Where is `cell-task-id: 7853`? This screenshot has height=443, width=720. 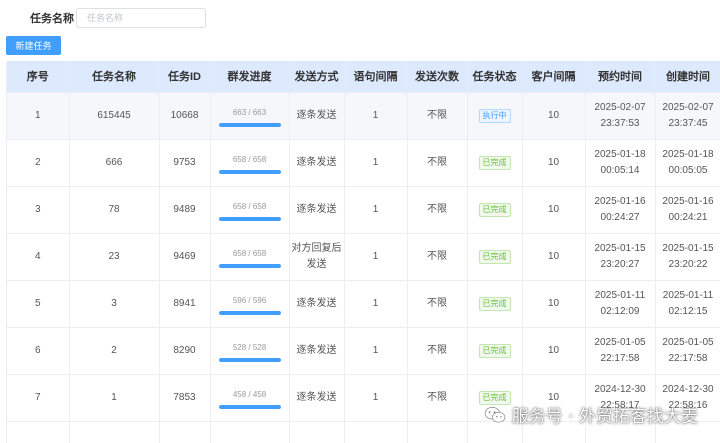 cell-task-id: 7853 is located at coordinates (185, 398).